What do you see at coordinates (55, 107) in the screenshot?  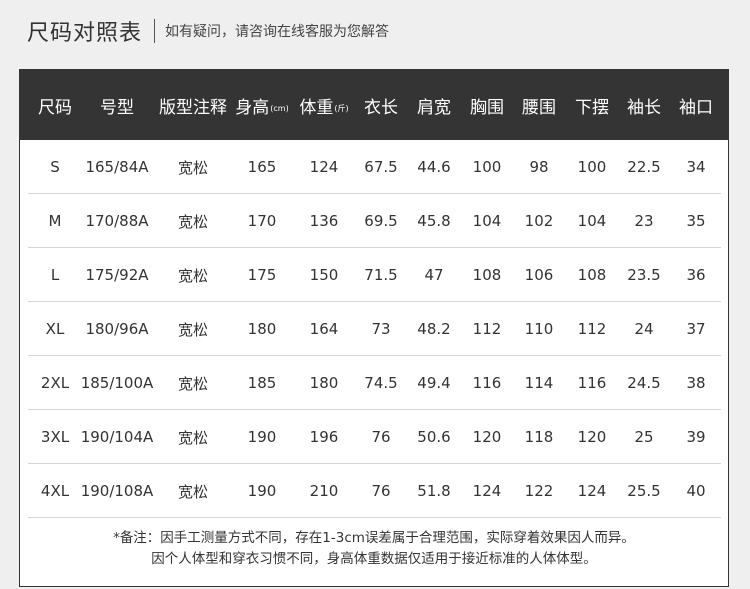 I see `column-header-label: 尺码` at bounding box center [55, 107].